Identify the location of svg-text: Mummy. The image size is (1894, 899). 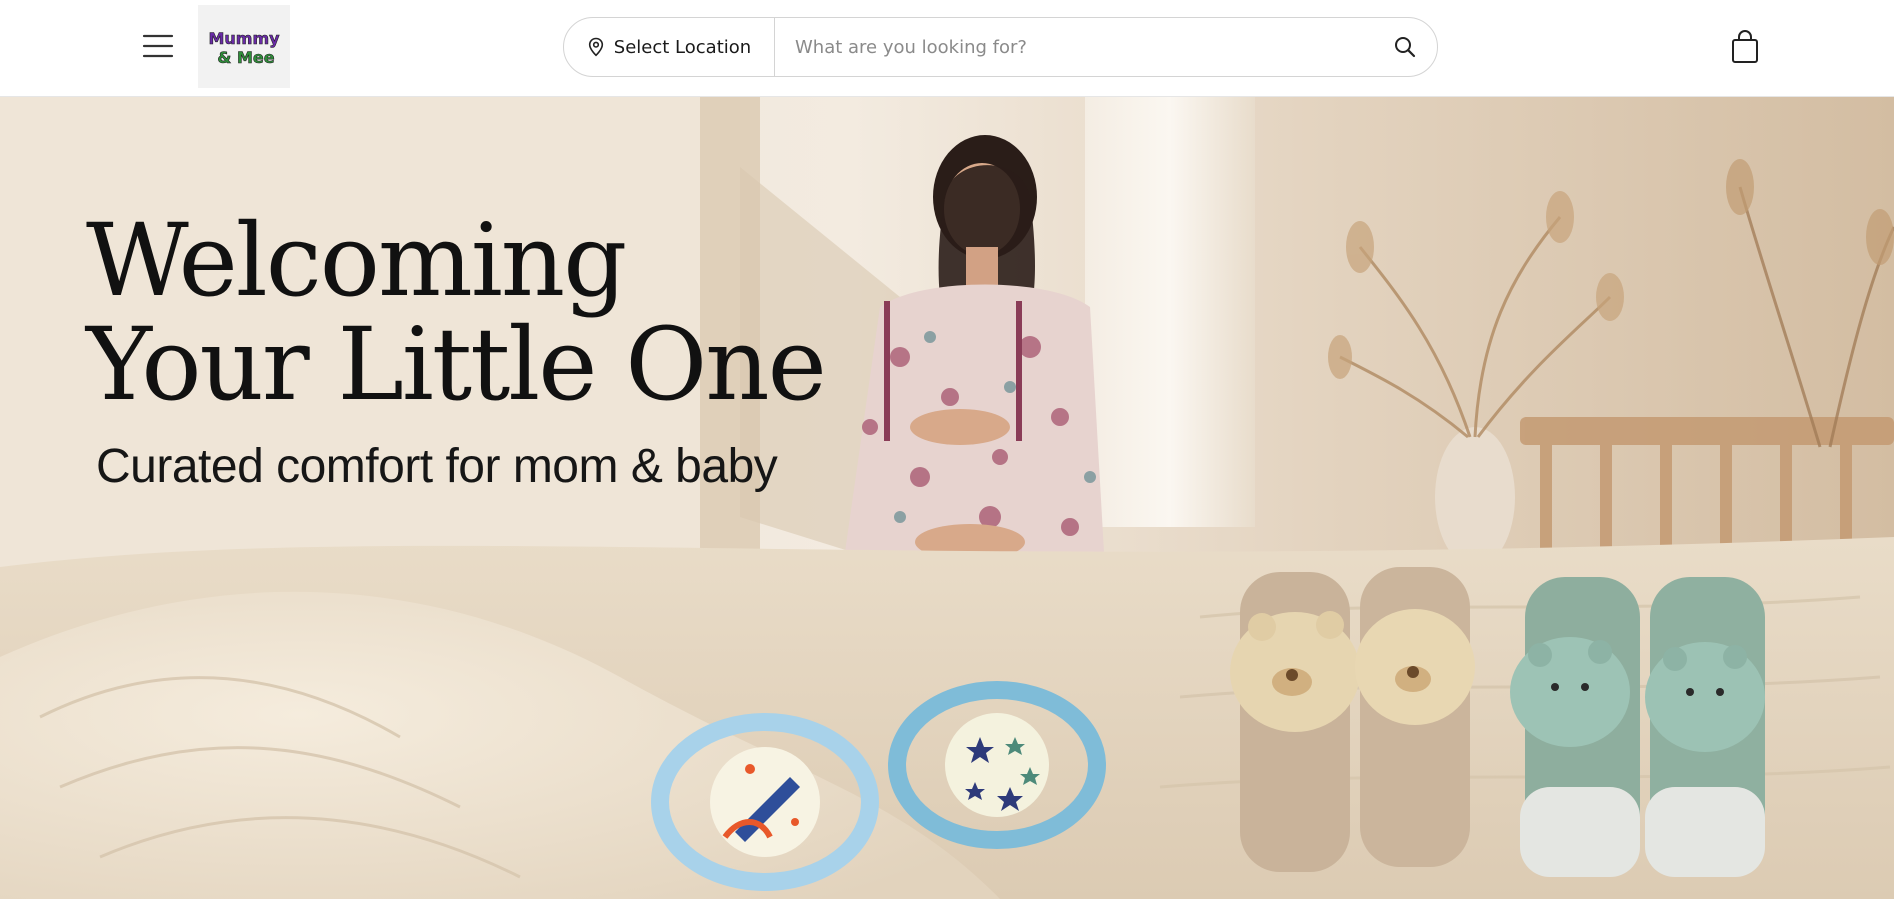
(244, 38).